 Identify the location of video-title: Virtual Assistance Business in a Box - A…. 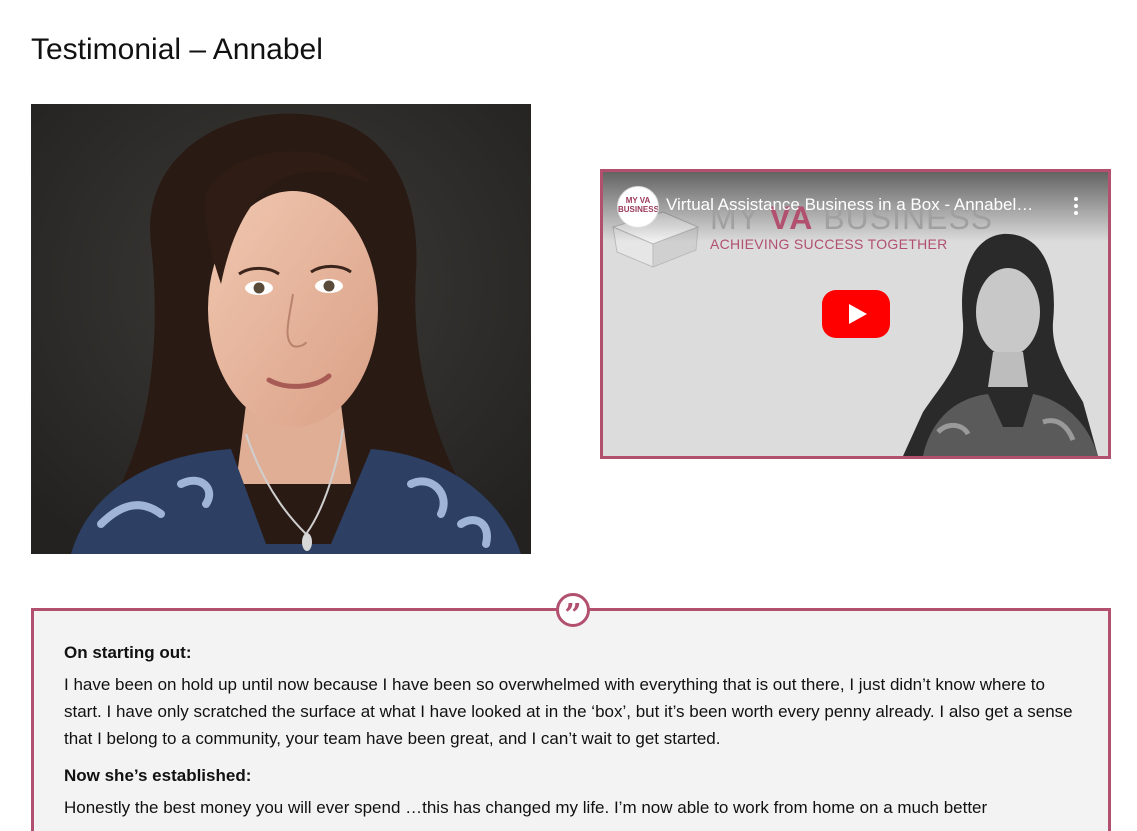
(861, 205).